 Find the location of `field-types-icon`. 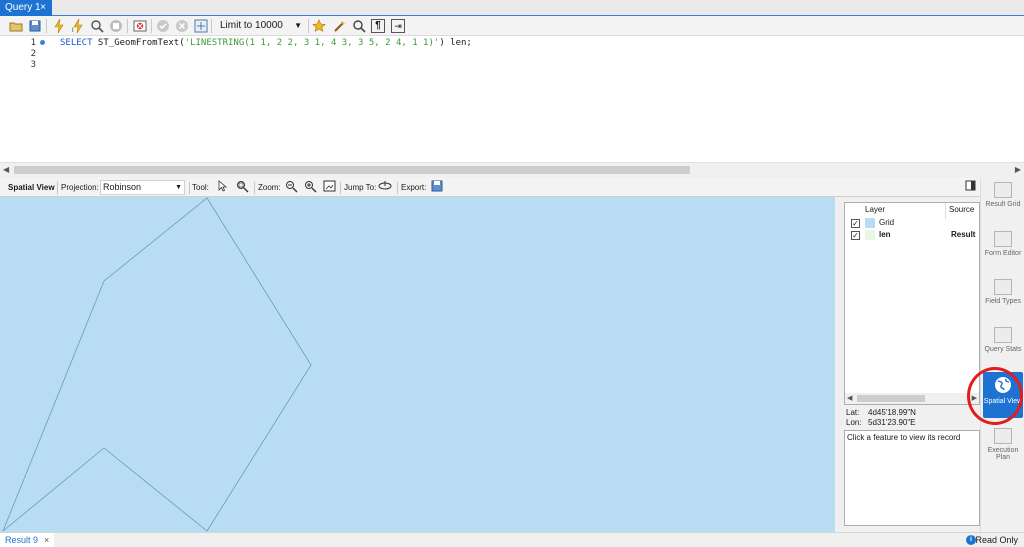

field-types-icon is located at coordinates (1003, 287).